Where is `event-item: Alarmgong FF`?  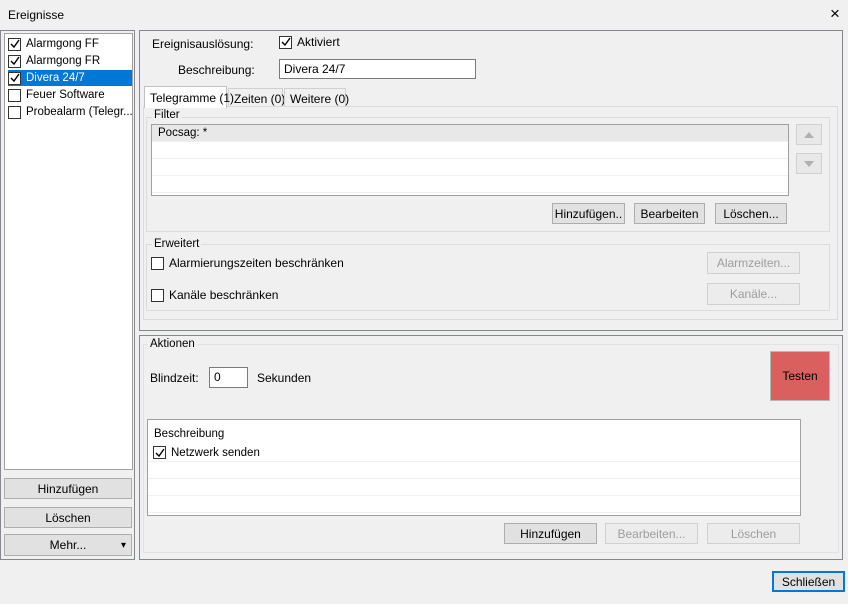
event-item: Alarmgong FF is located at coordinates (70, 44).